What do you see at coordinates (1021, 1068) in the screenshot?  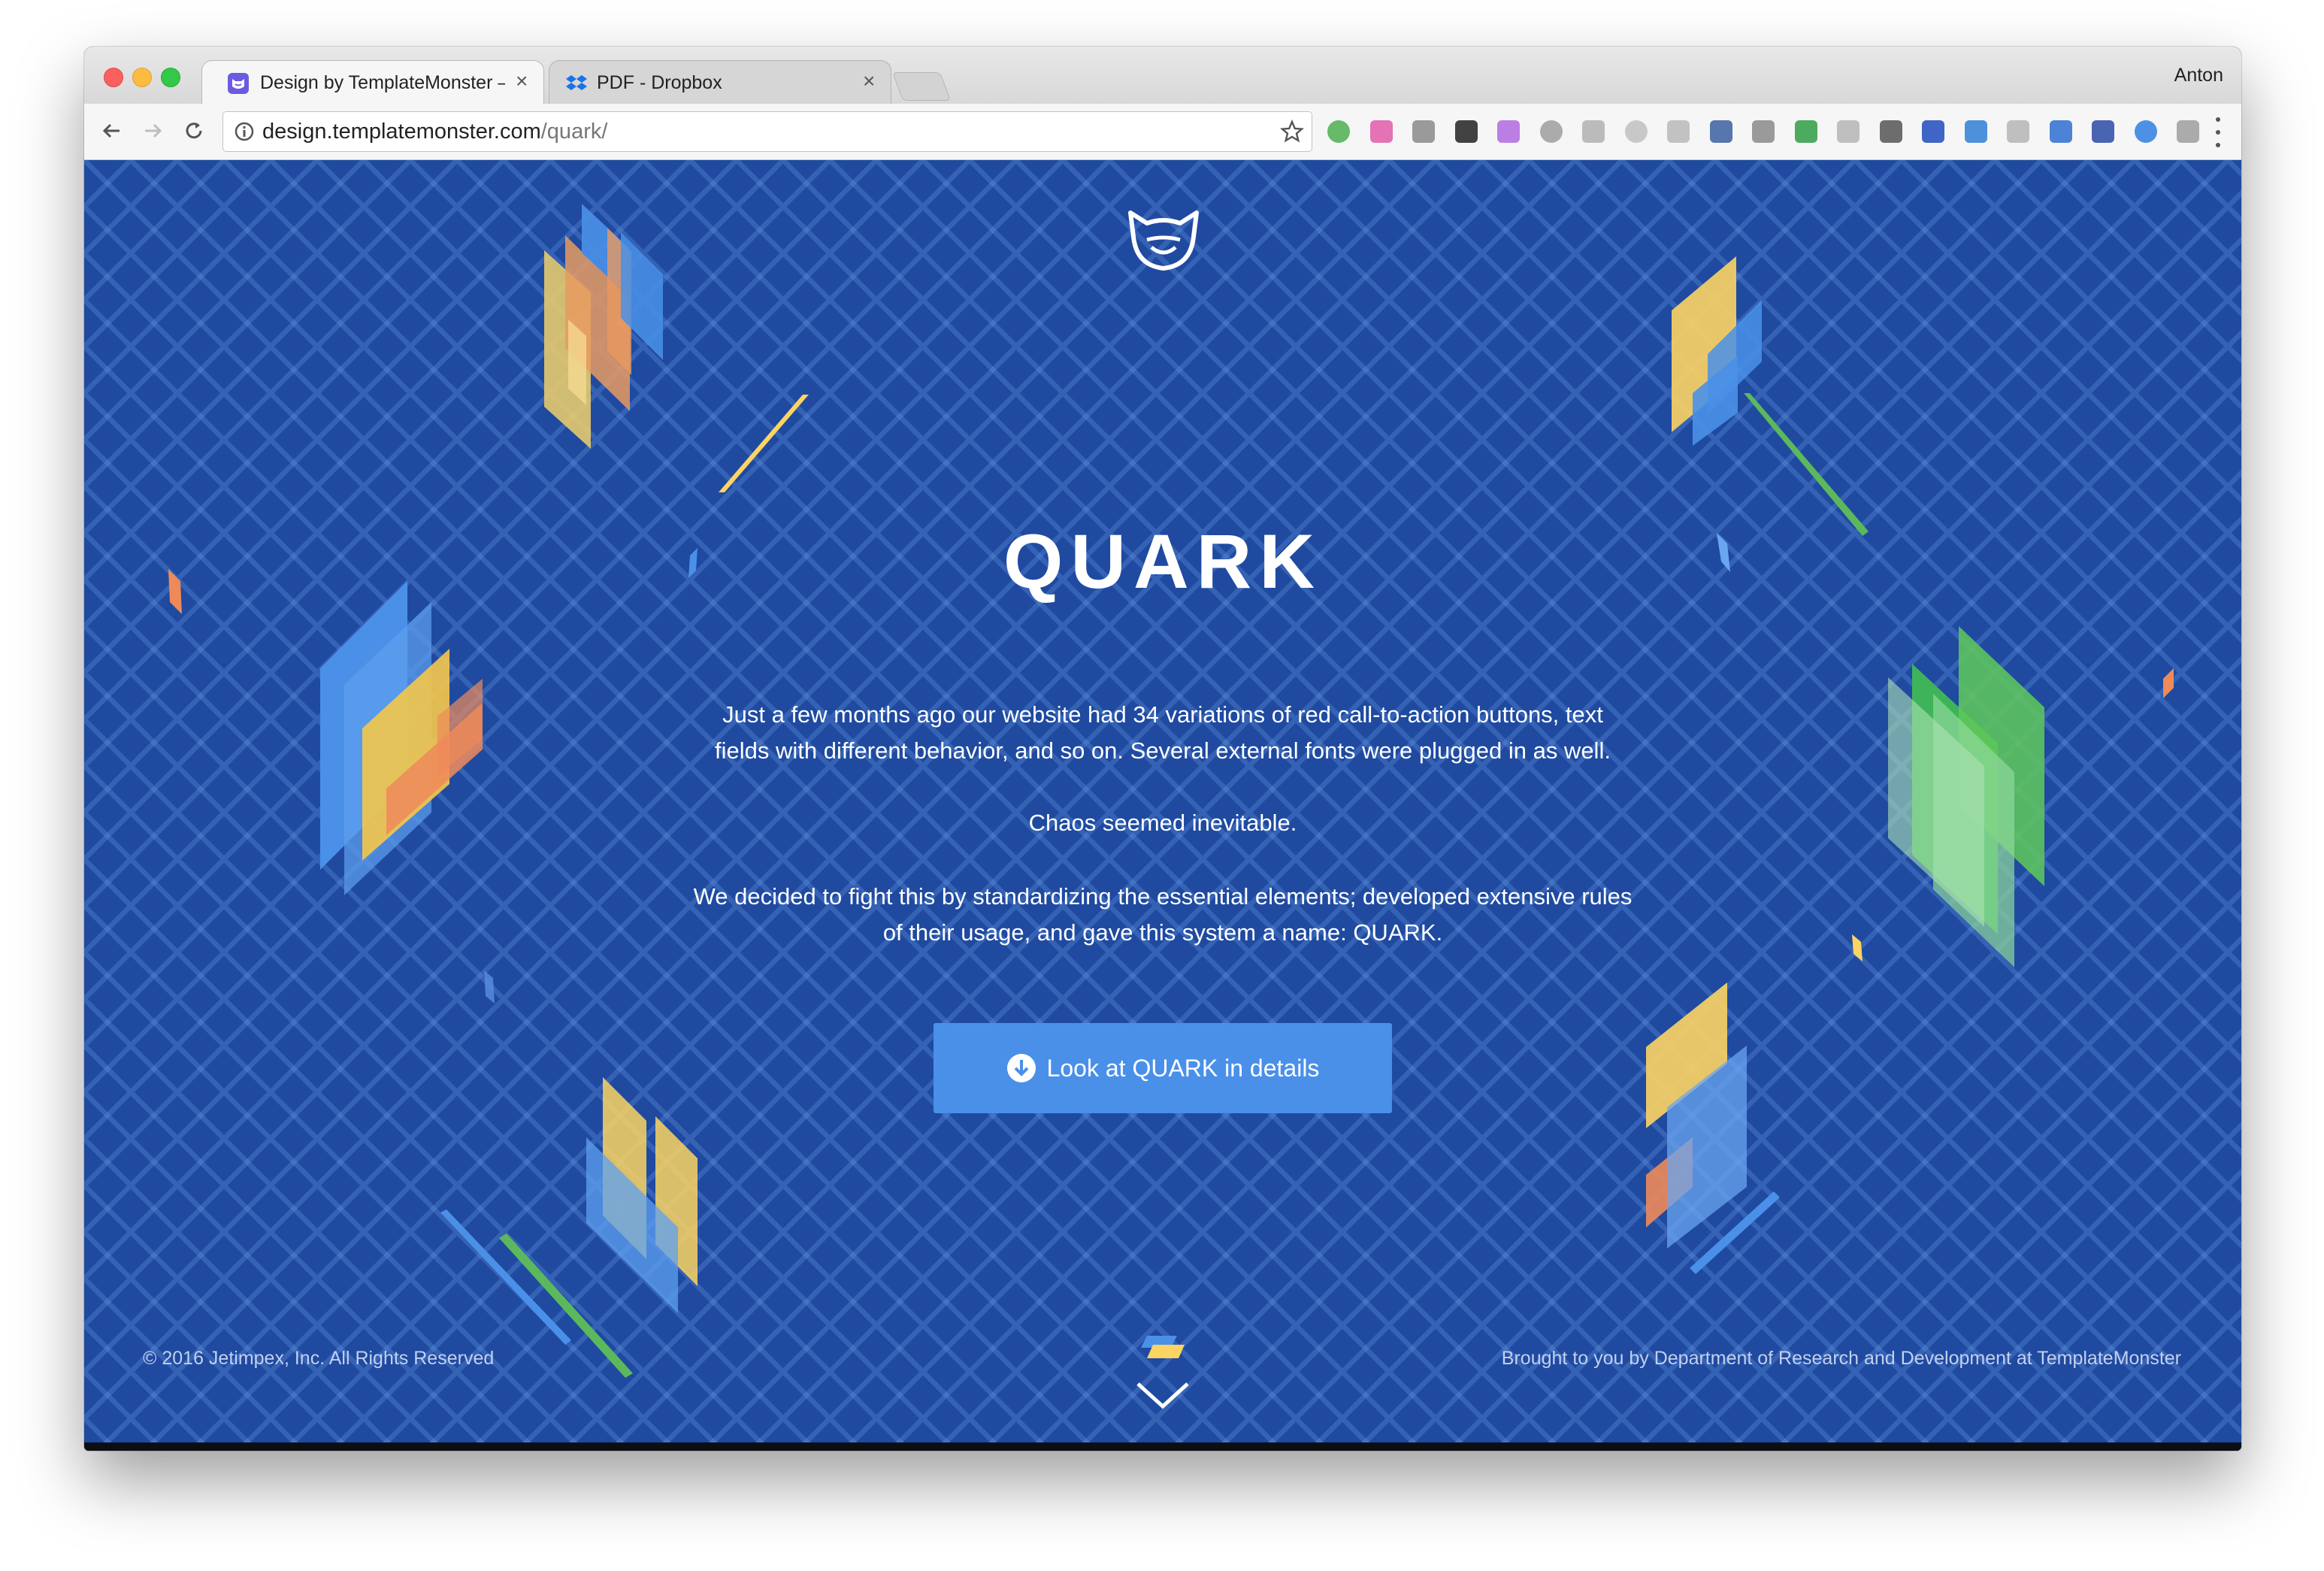 I see `download-arrow-icon` at bounding box center [1021, 1068].